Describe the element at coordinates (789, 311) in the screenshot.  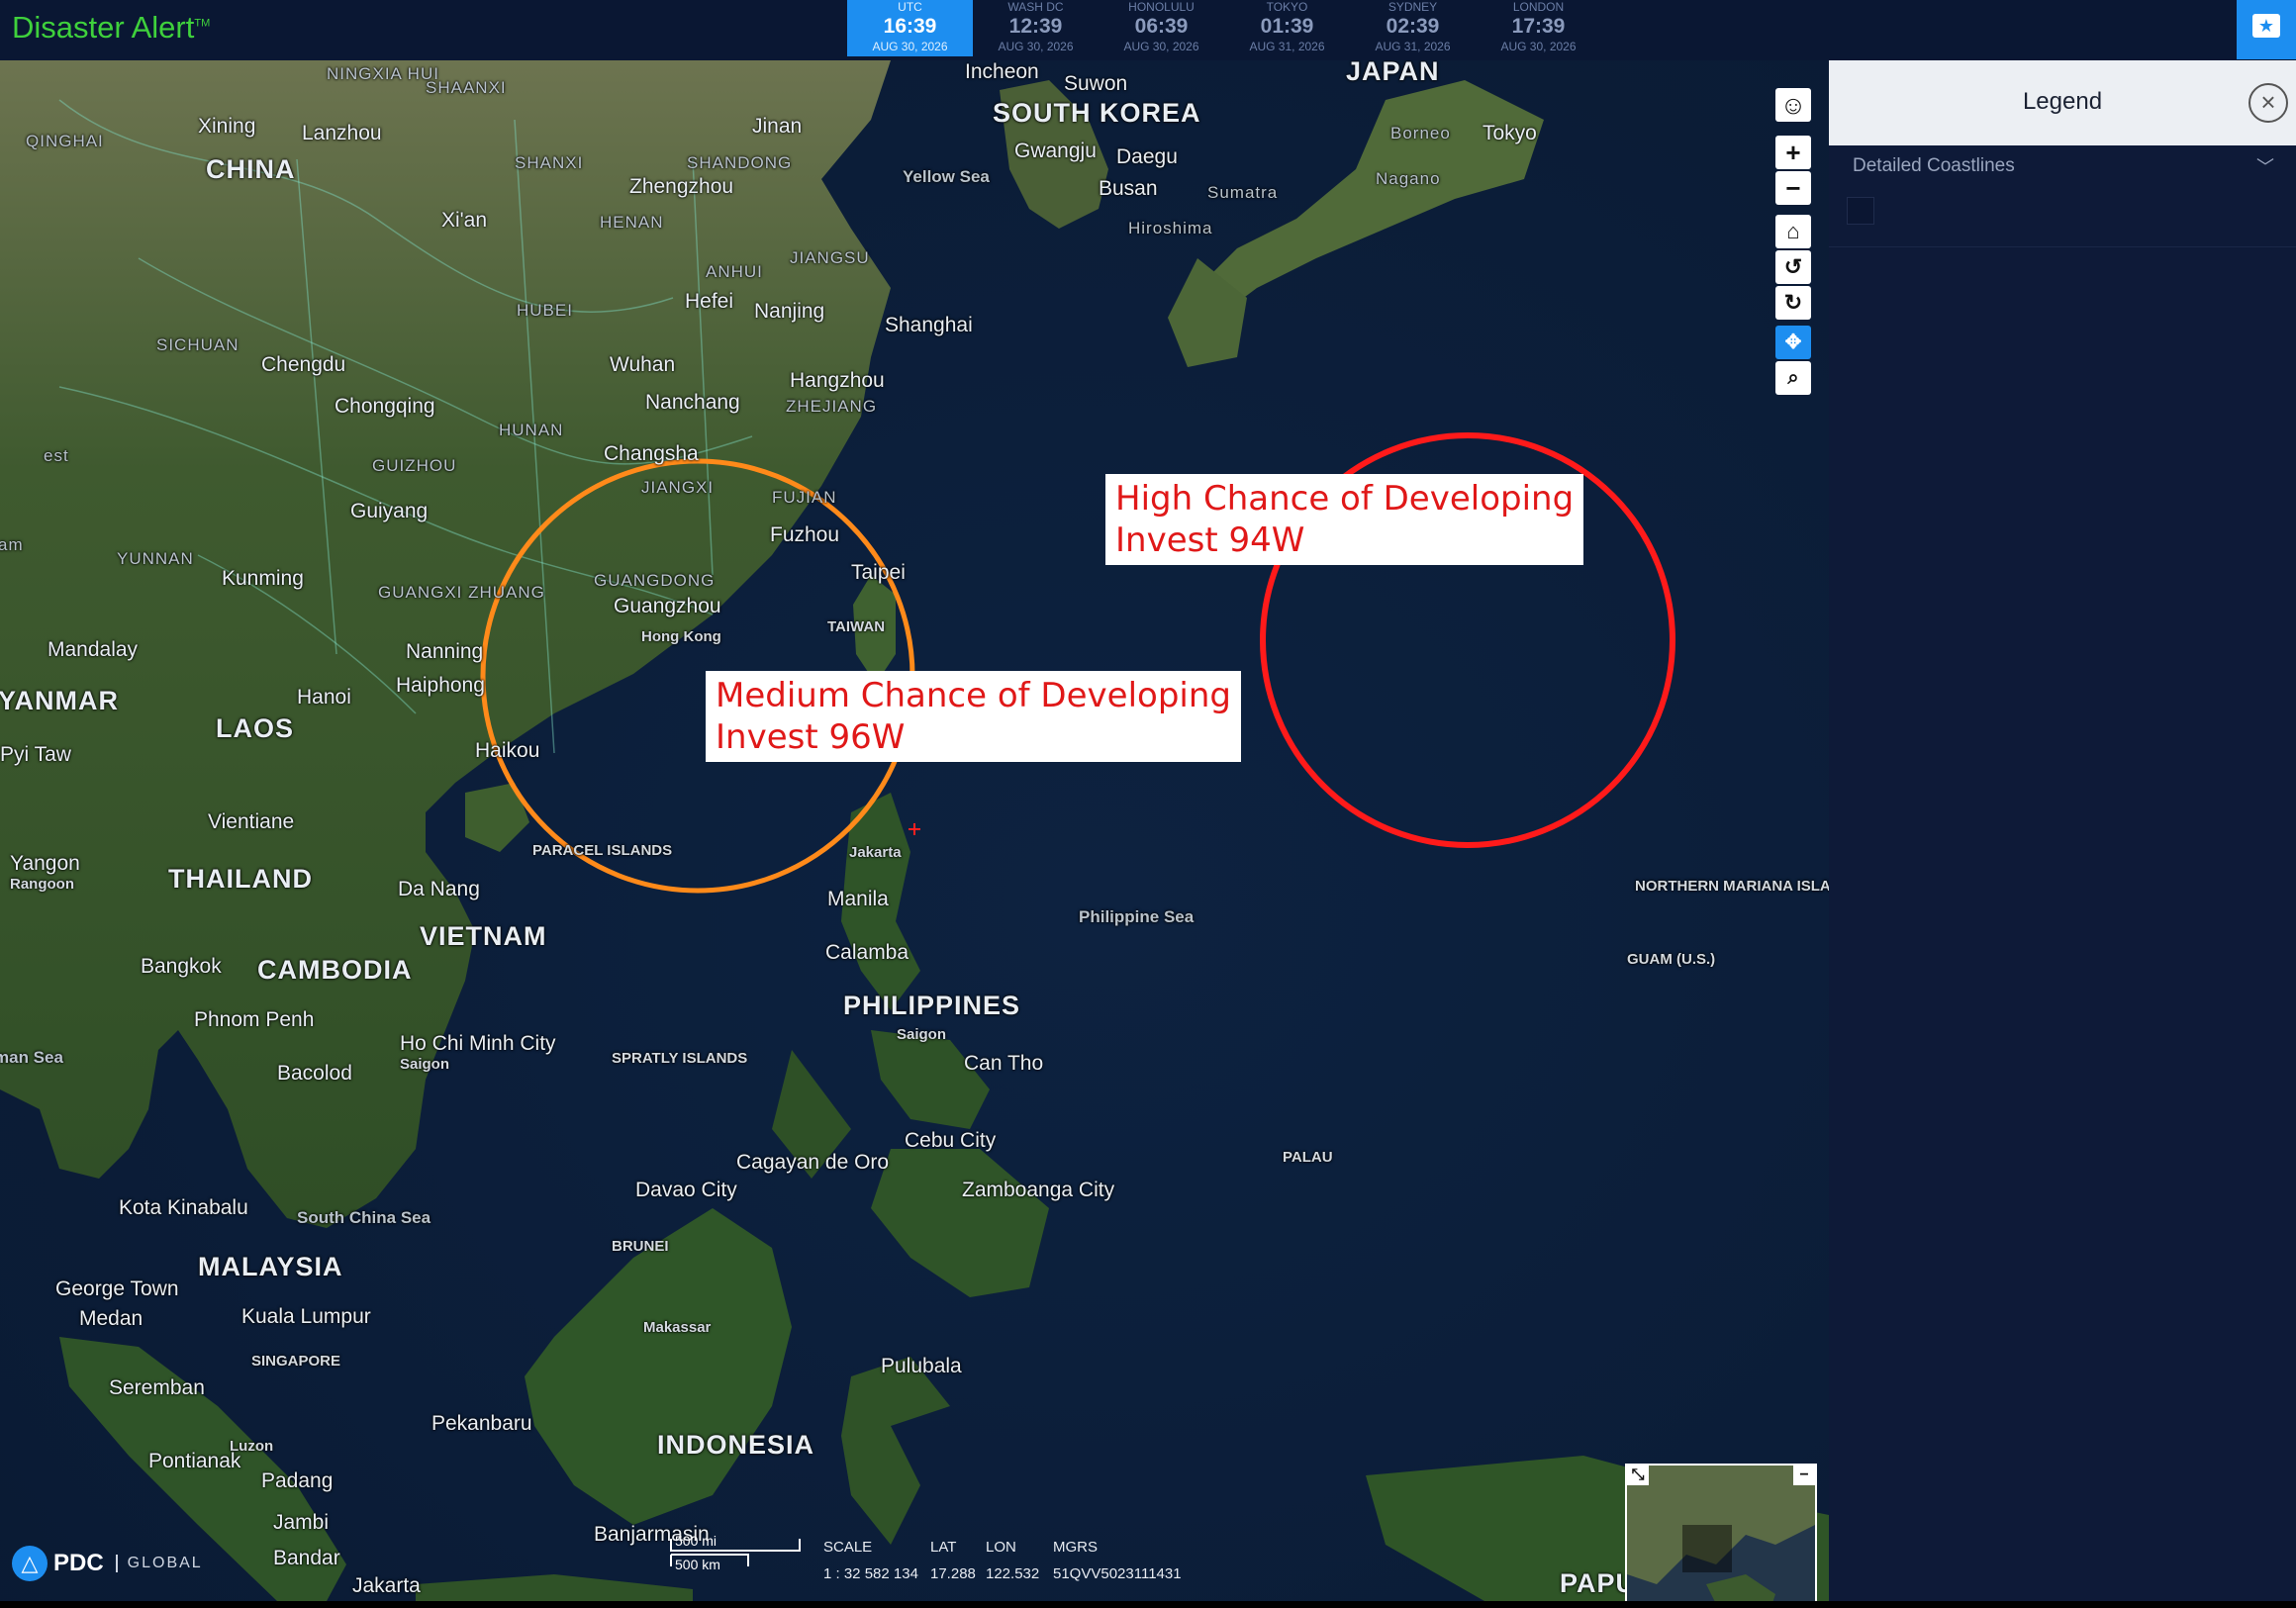
I see `map-label: Nanjing` at that location.